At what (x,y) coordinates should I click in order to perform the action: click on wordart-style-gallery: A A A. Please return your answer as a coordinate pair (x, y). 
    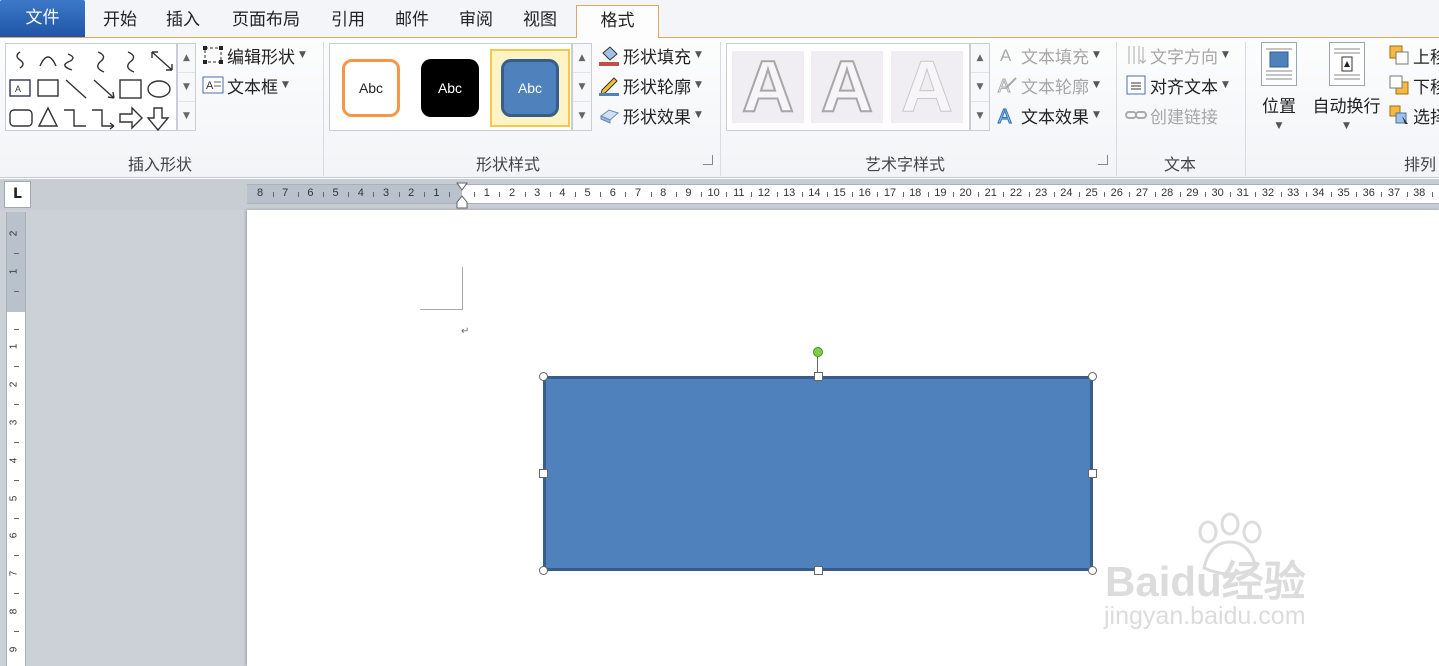
    Looking at the image, I should click on (848, 87).